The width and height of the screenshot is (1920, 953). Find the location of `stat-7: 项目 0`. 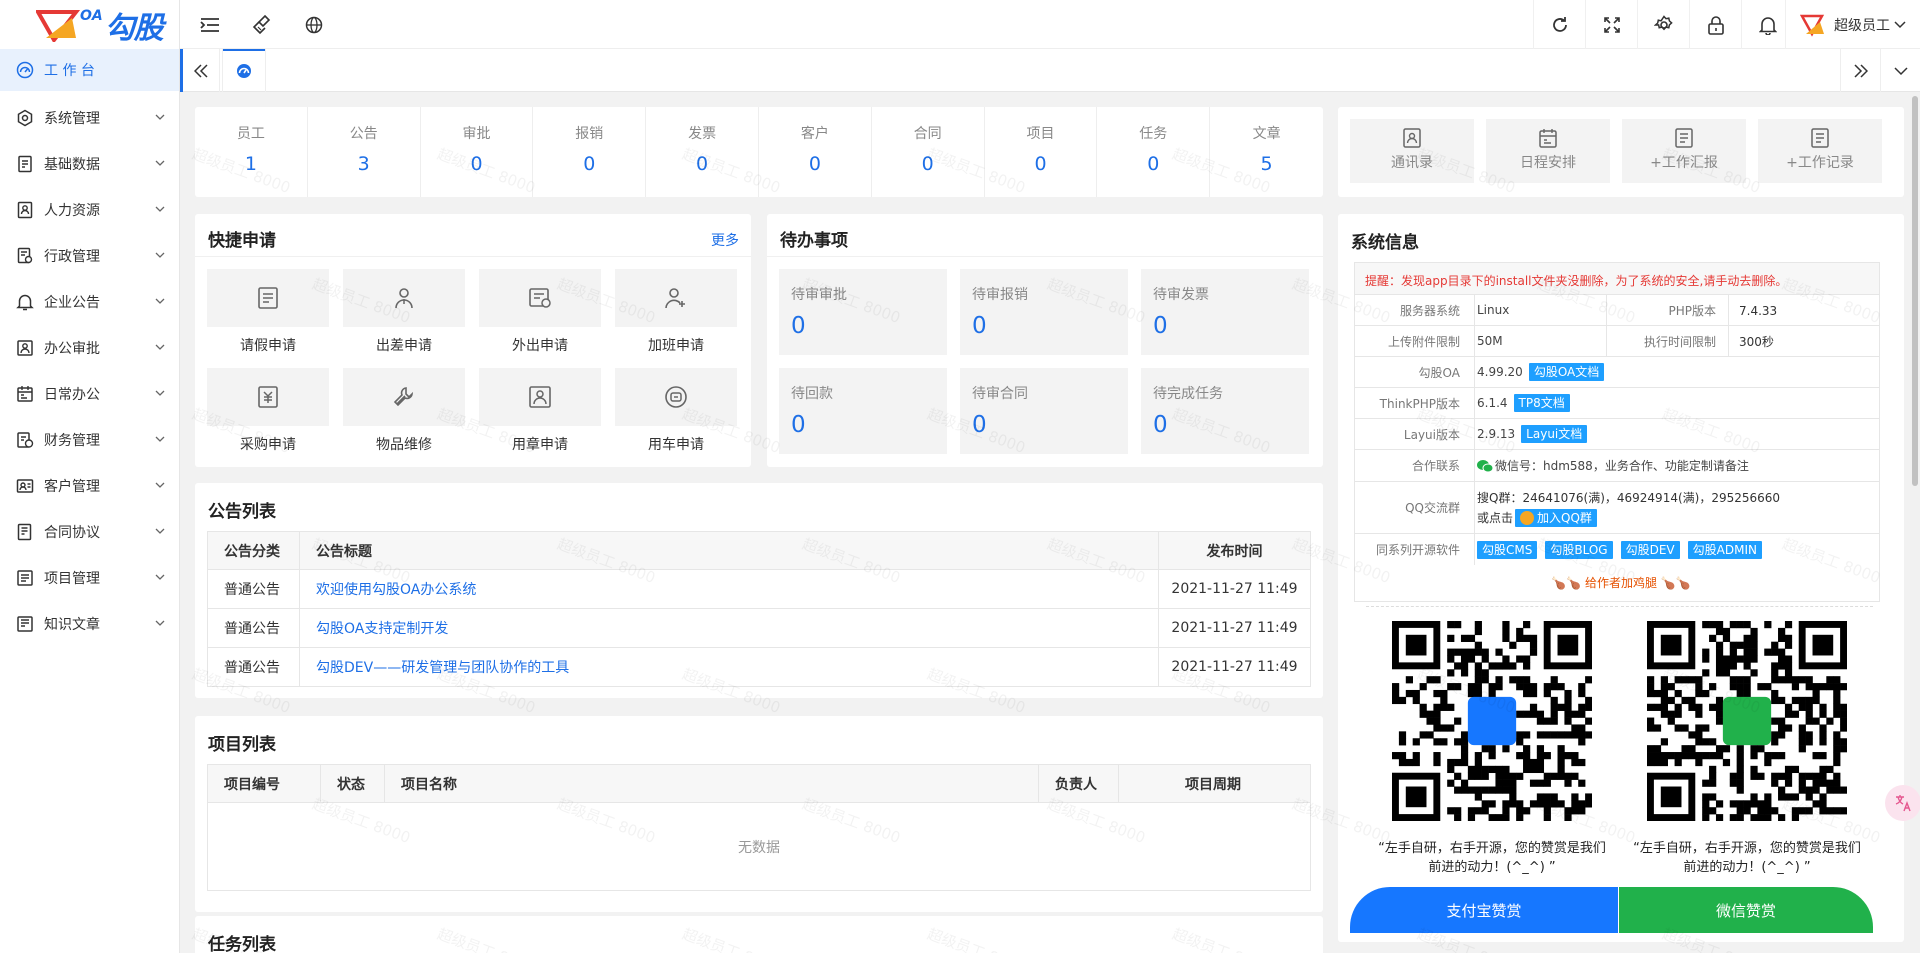

stat-7: 项目 0 is located at coordinates (1041, 152).